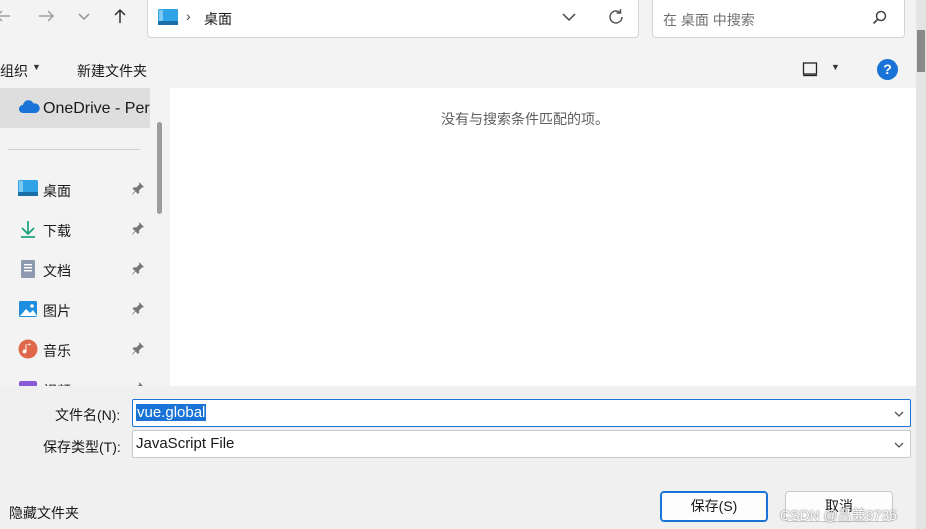 This screenshot has width=926, height=529. I want to click on filetype-value: JavaScript File, so click(185, 443).